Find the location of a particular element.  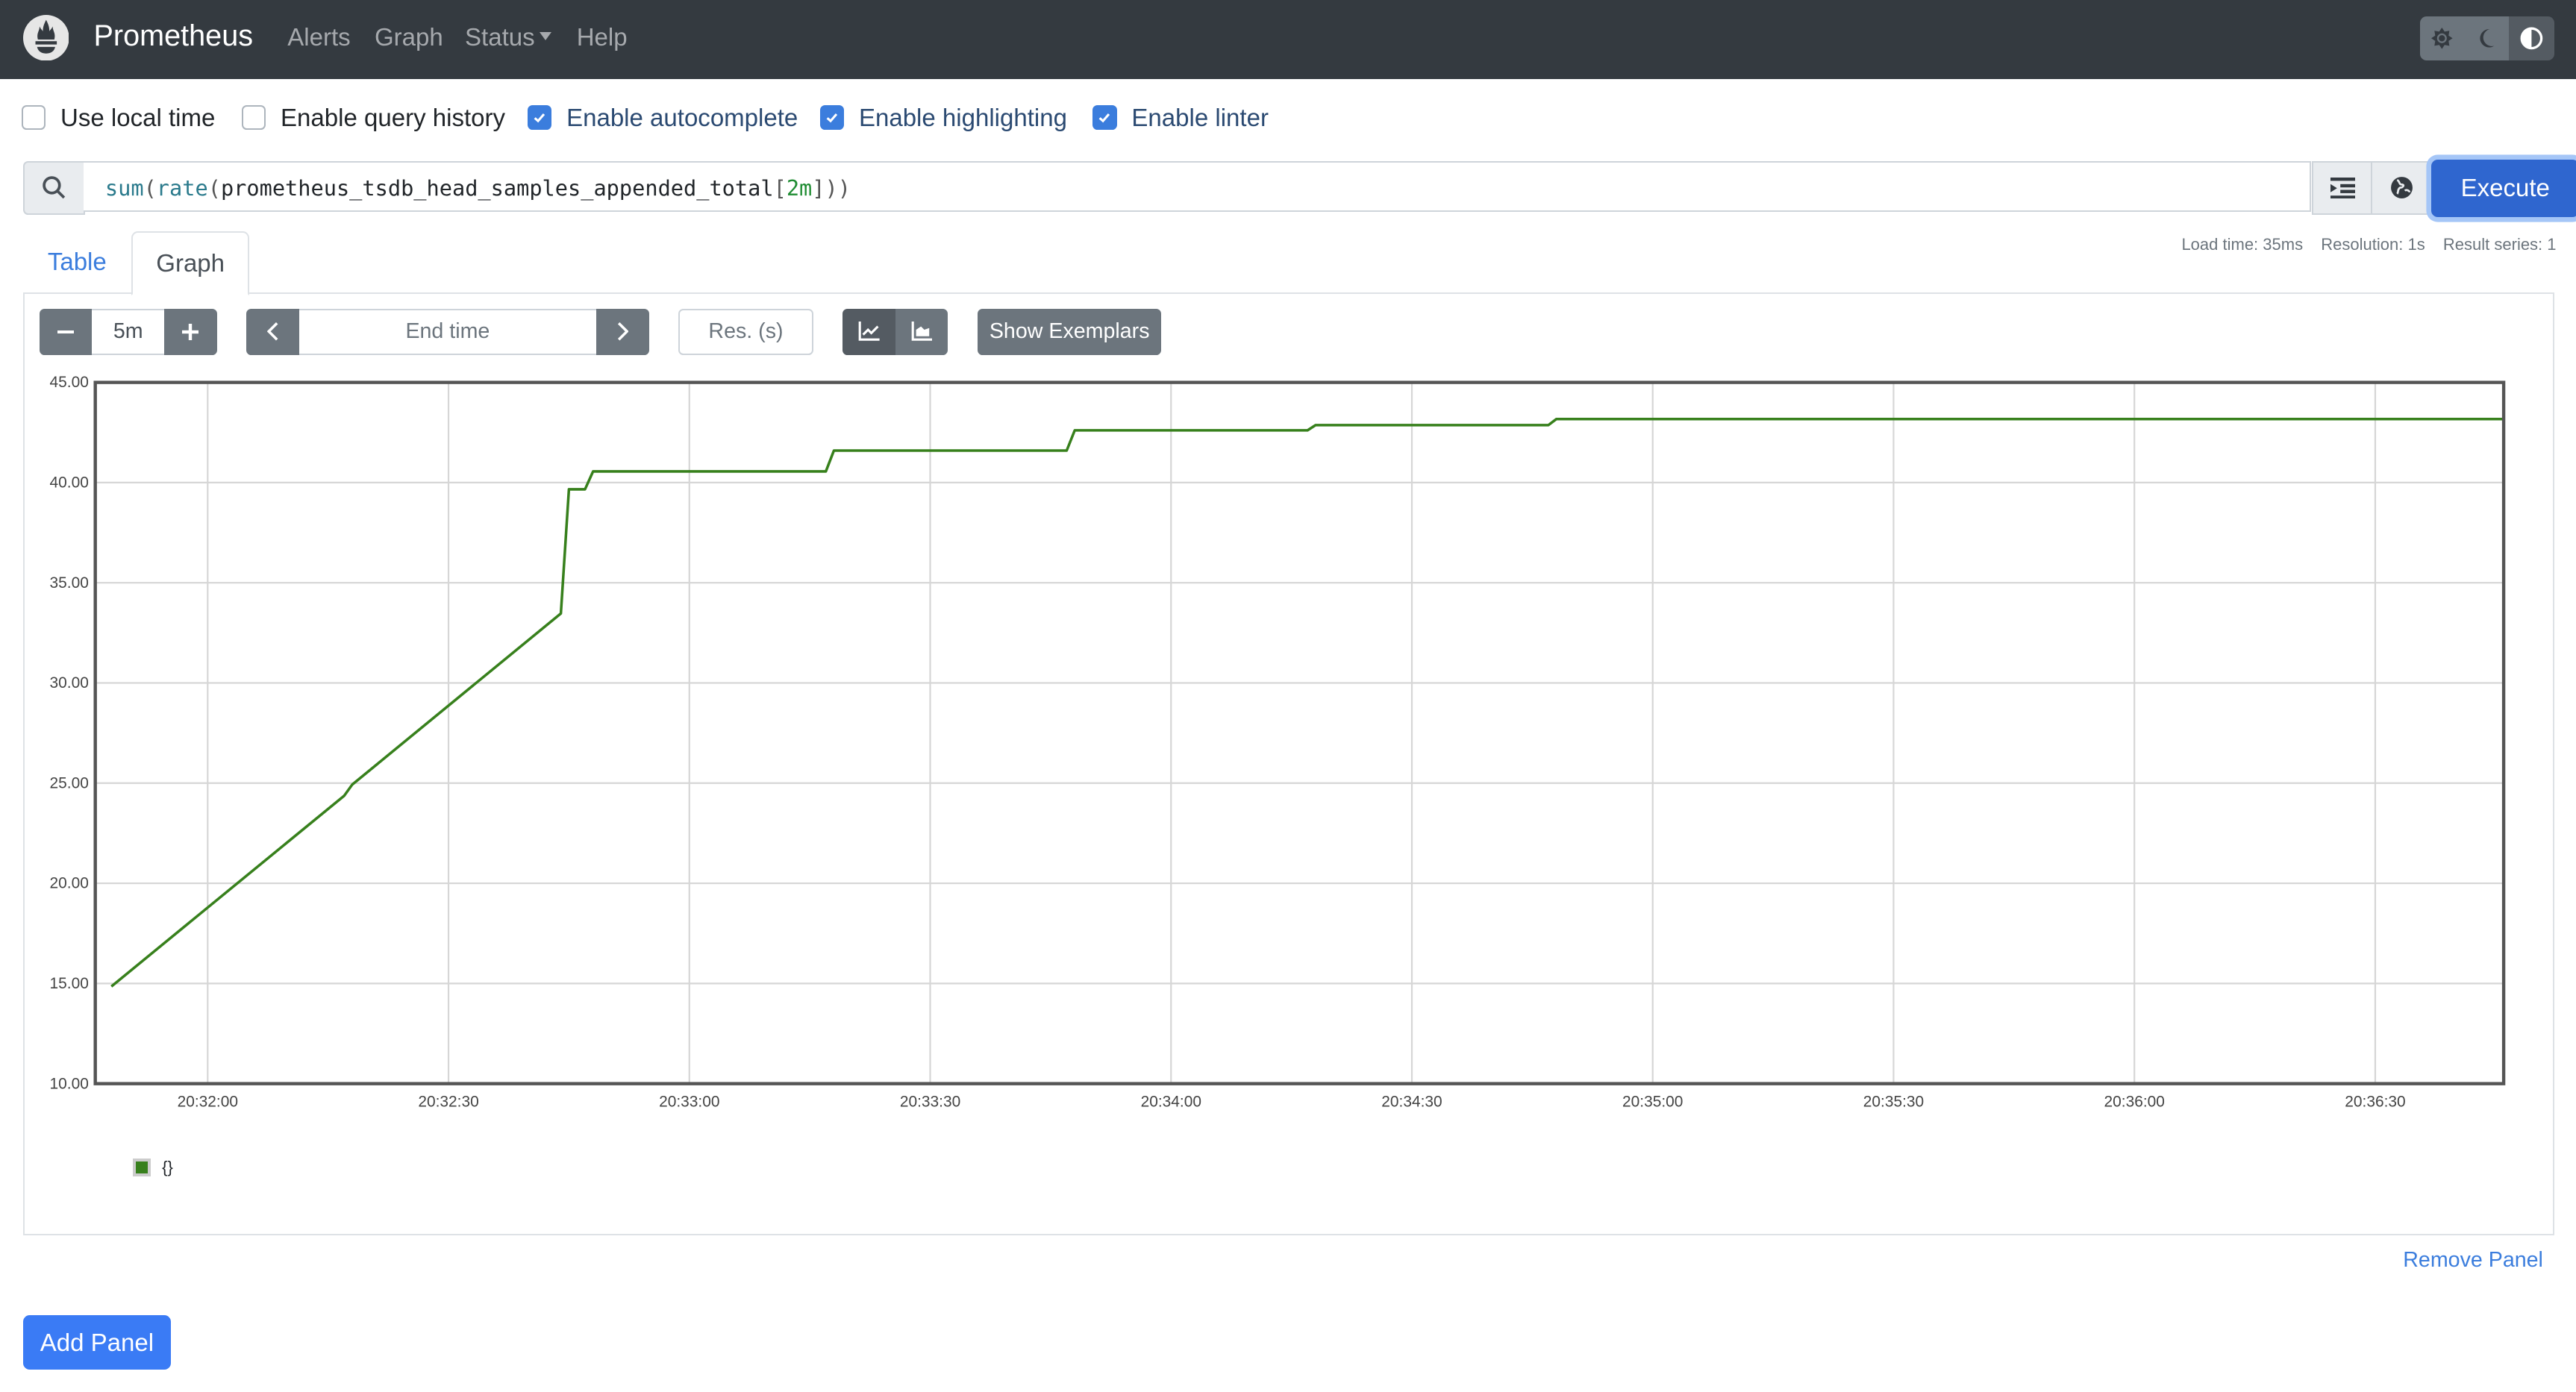

chart-mode-toggle is located at coordinates (895, 331).